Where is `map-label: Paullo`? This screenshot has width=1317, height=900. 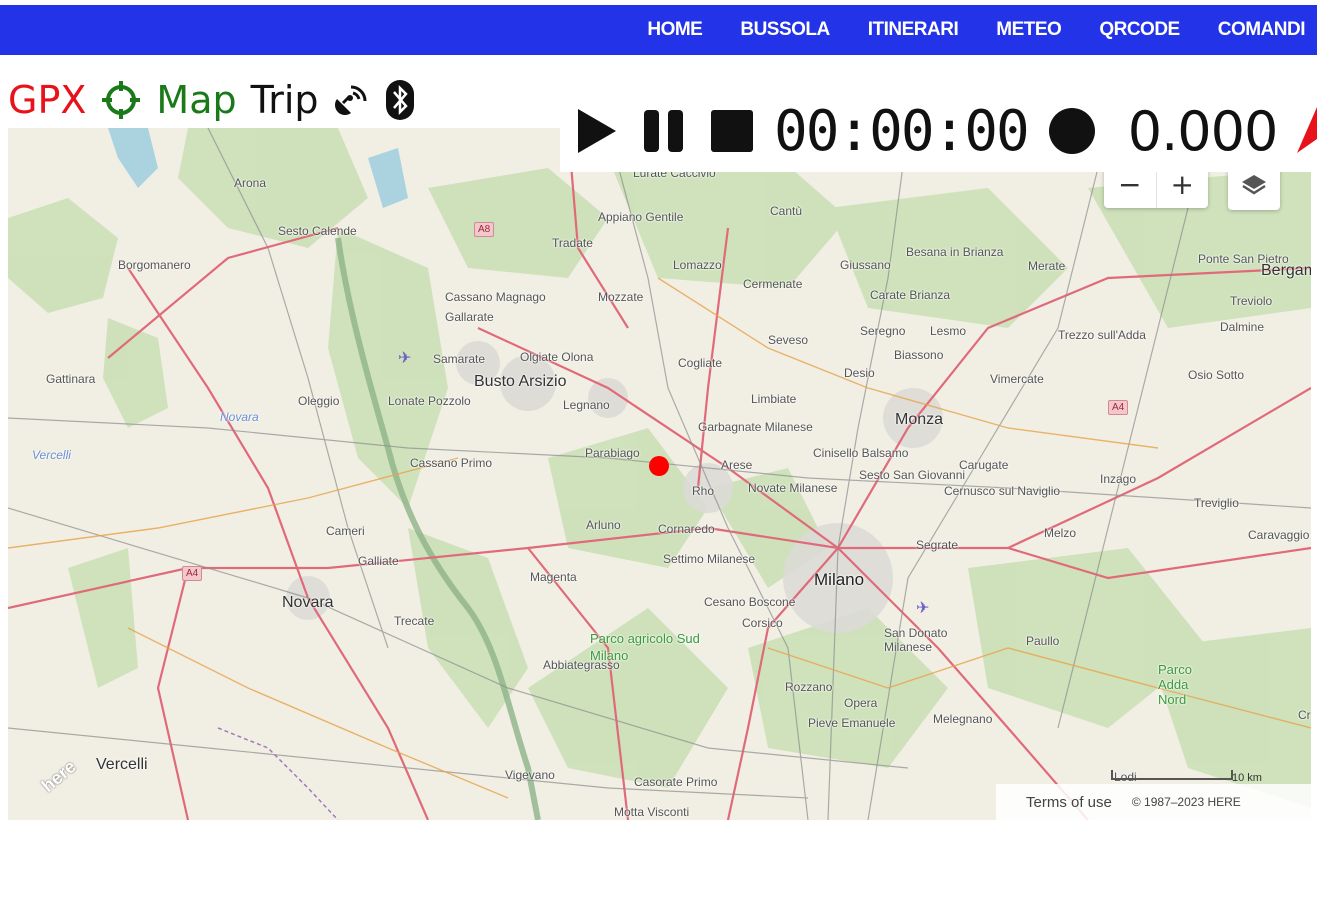 map-label: Paullo is located at coordinates (1043, 641).